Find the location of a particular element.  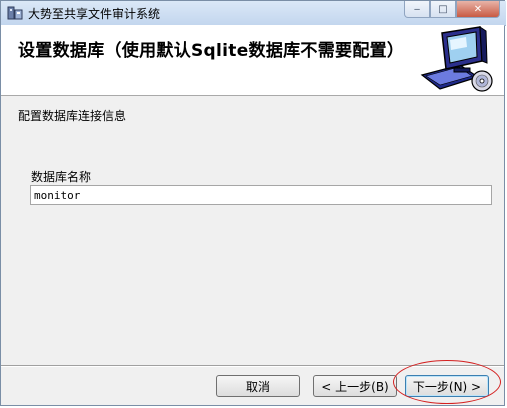

window-controls: ‒ □ ✕ is located at coordinates (452, 10).